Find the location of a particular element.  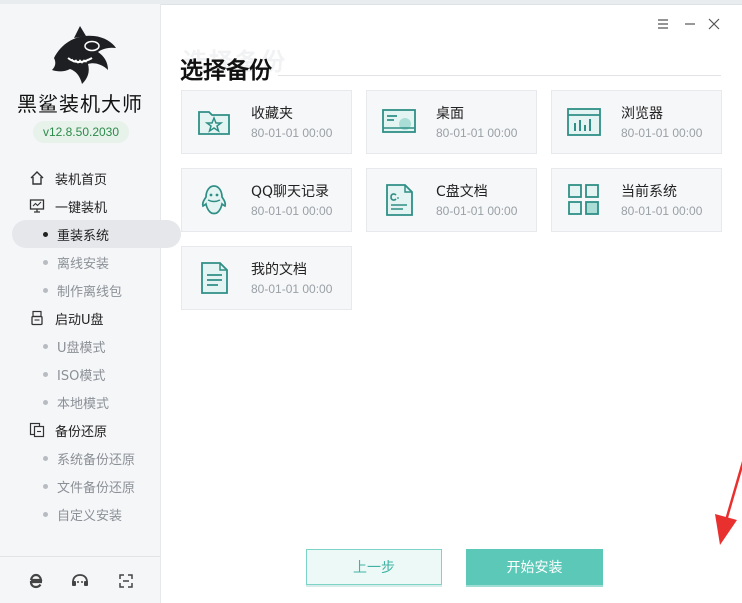

usb-drive-icon is located at coordinates (37, 318).